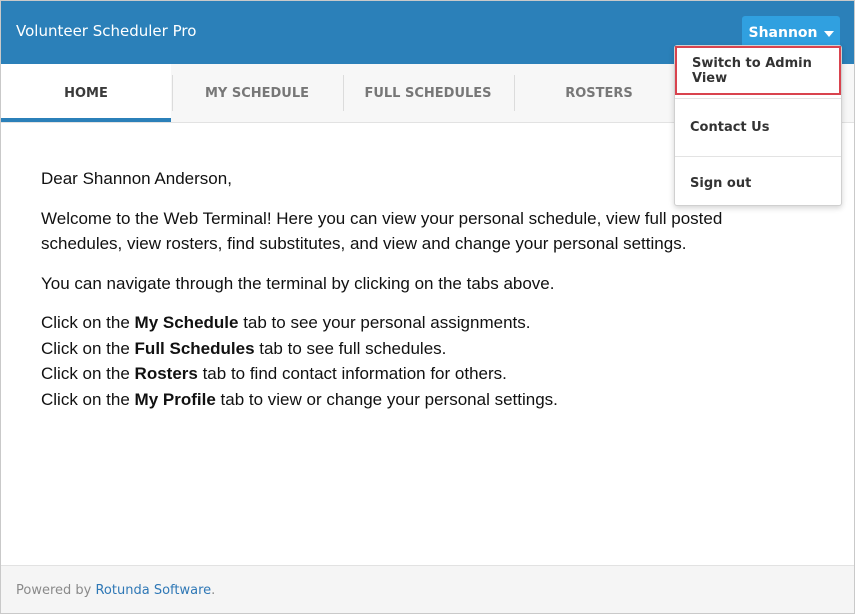 The height and width of the screenshot is (614, 855). Describe the element at coordinates (758, 181) in the screenshot. I see `sign-out-item: Sign out` at that location.